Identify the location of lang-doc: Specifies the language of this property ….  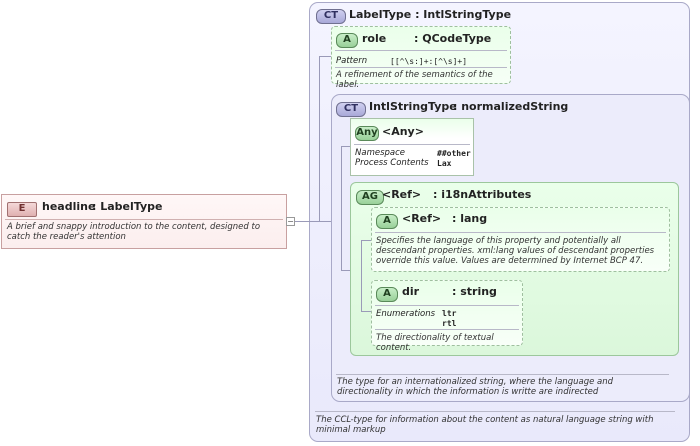
(515, 251).